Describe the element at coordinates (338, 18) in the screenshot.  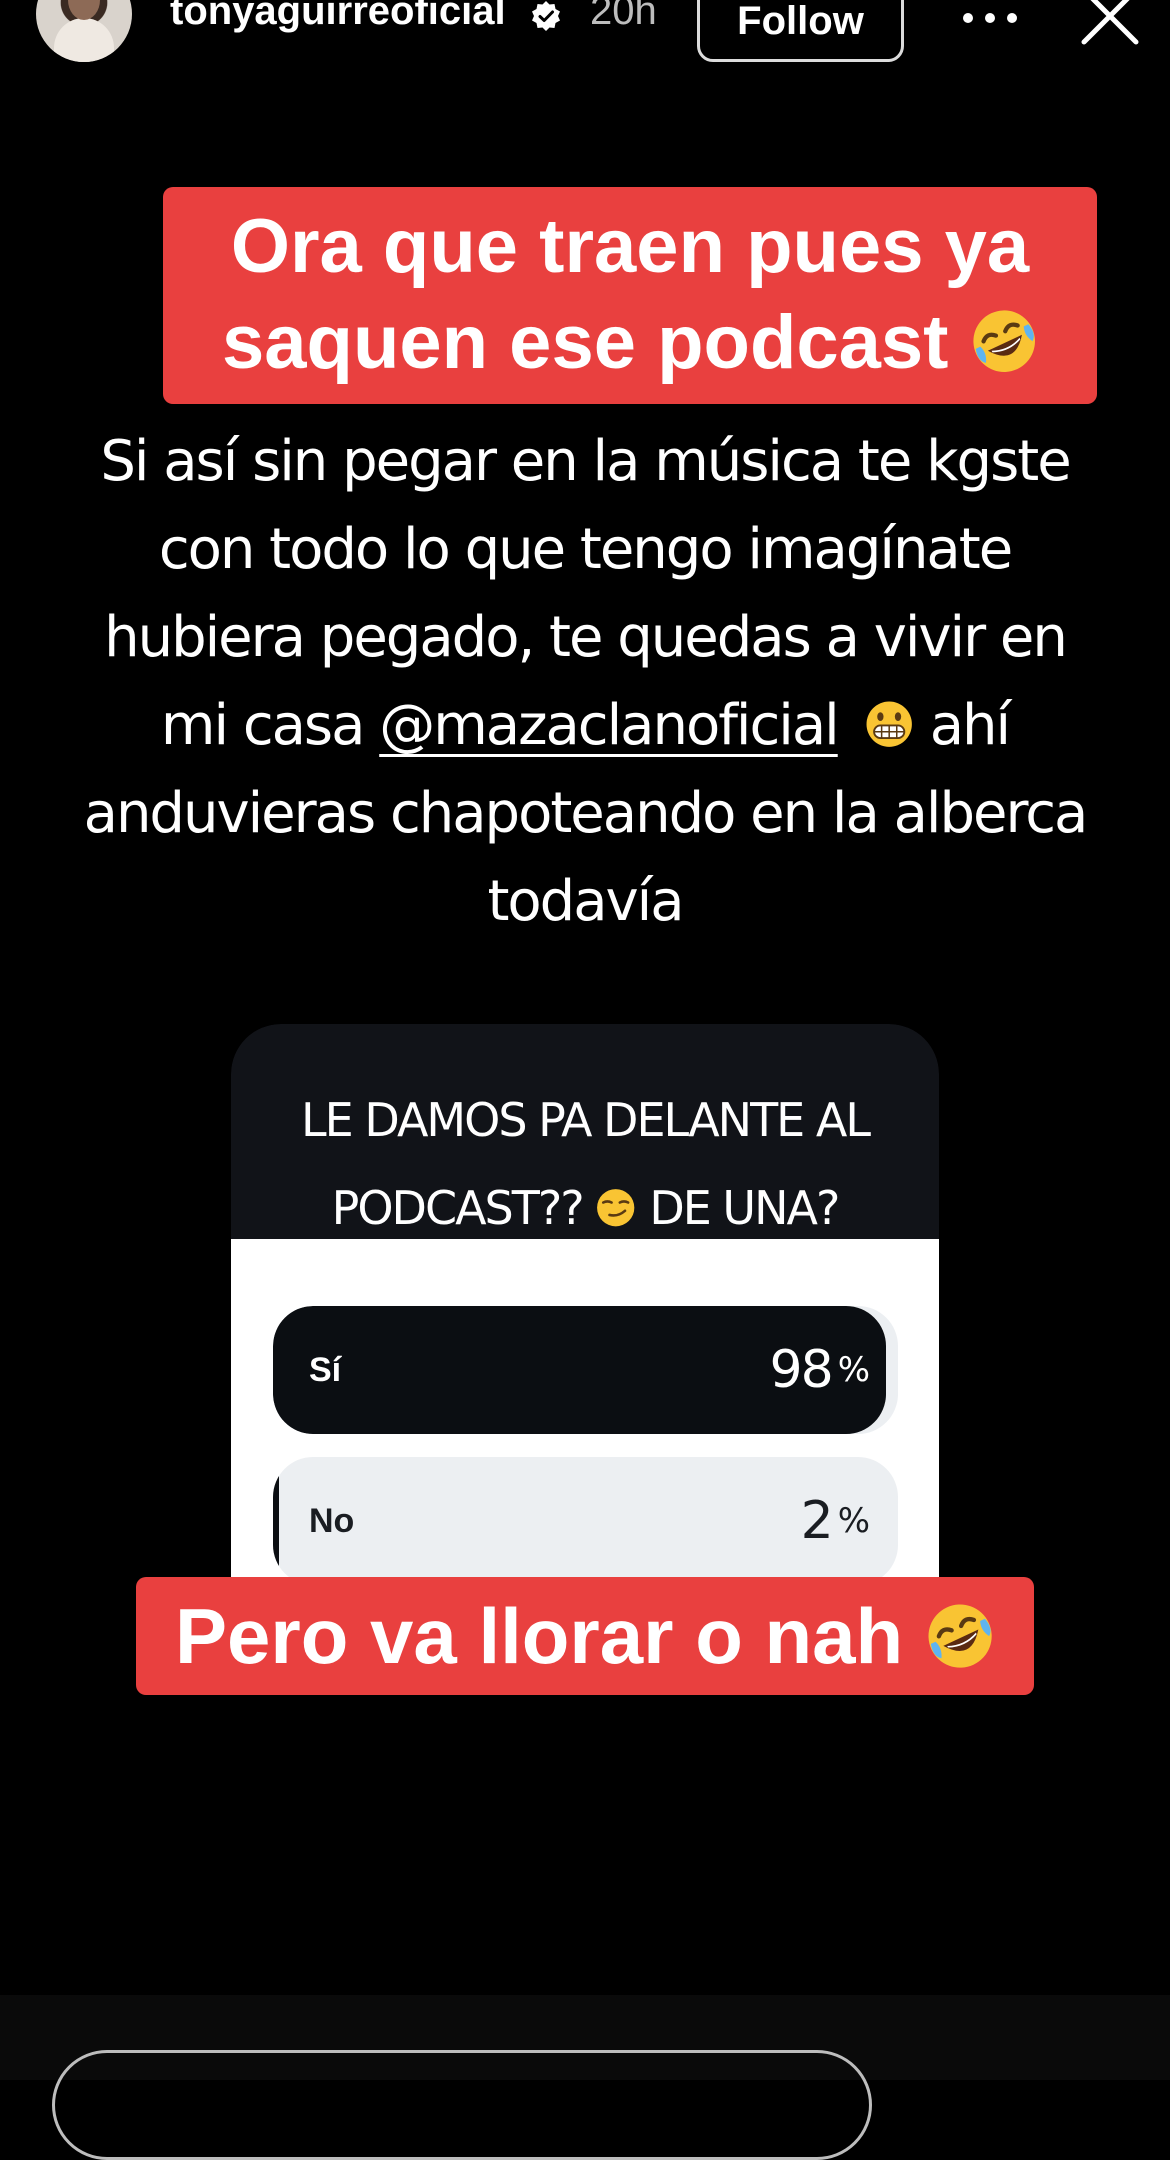
I see `username: tonyaguirreoficial` at that location.